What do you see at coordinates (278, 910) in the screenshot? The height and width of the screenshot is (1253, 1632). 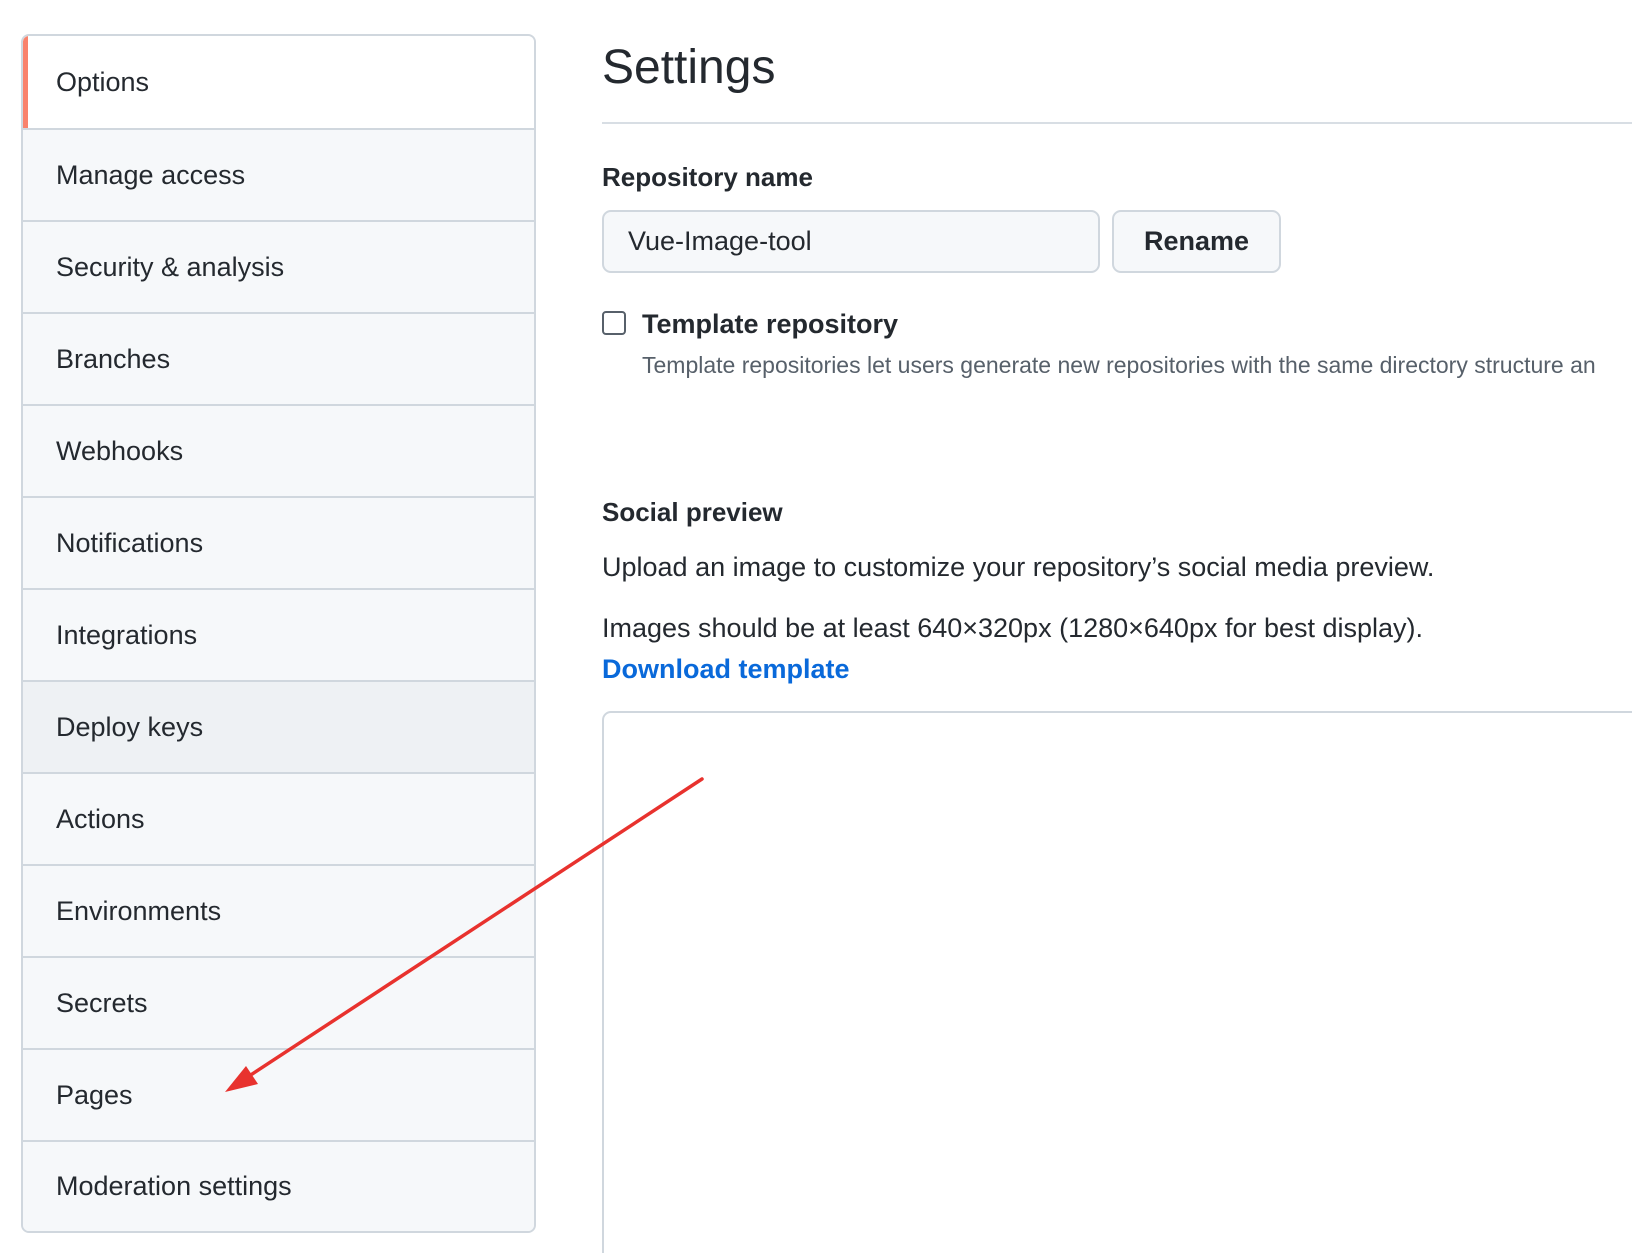 I see `sidebar-item-environments: Environments` at bounding box center [278, 910].